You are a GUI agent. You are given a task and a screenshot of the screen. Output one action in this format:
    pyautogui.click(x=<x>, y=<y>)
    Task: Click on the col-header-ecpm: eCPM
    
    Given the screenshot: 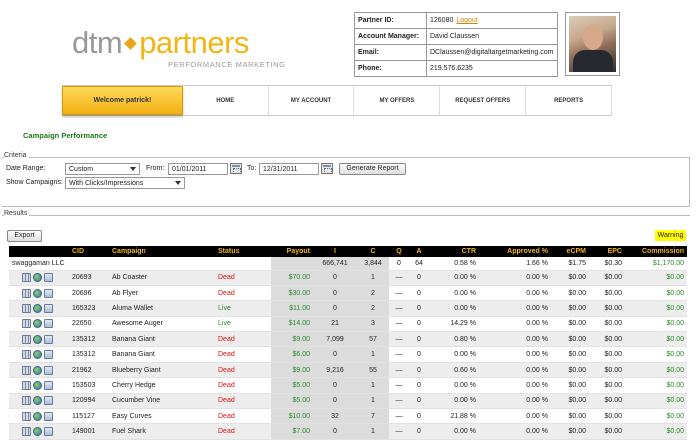 What is the action you would take?
    pyautogui.click(x=570, y=251)
    